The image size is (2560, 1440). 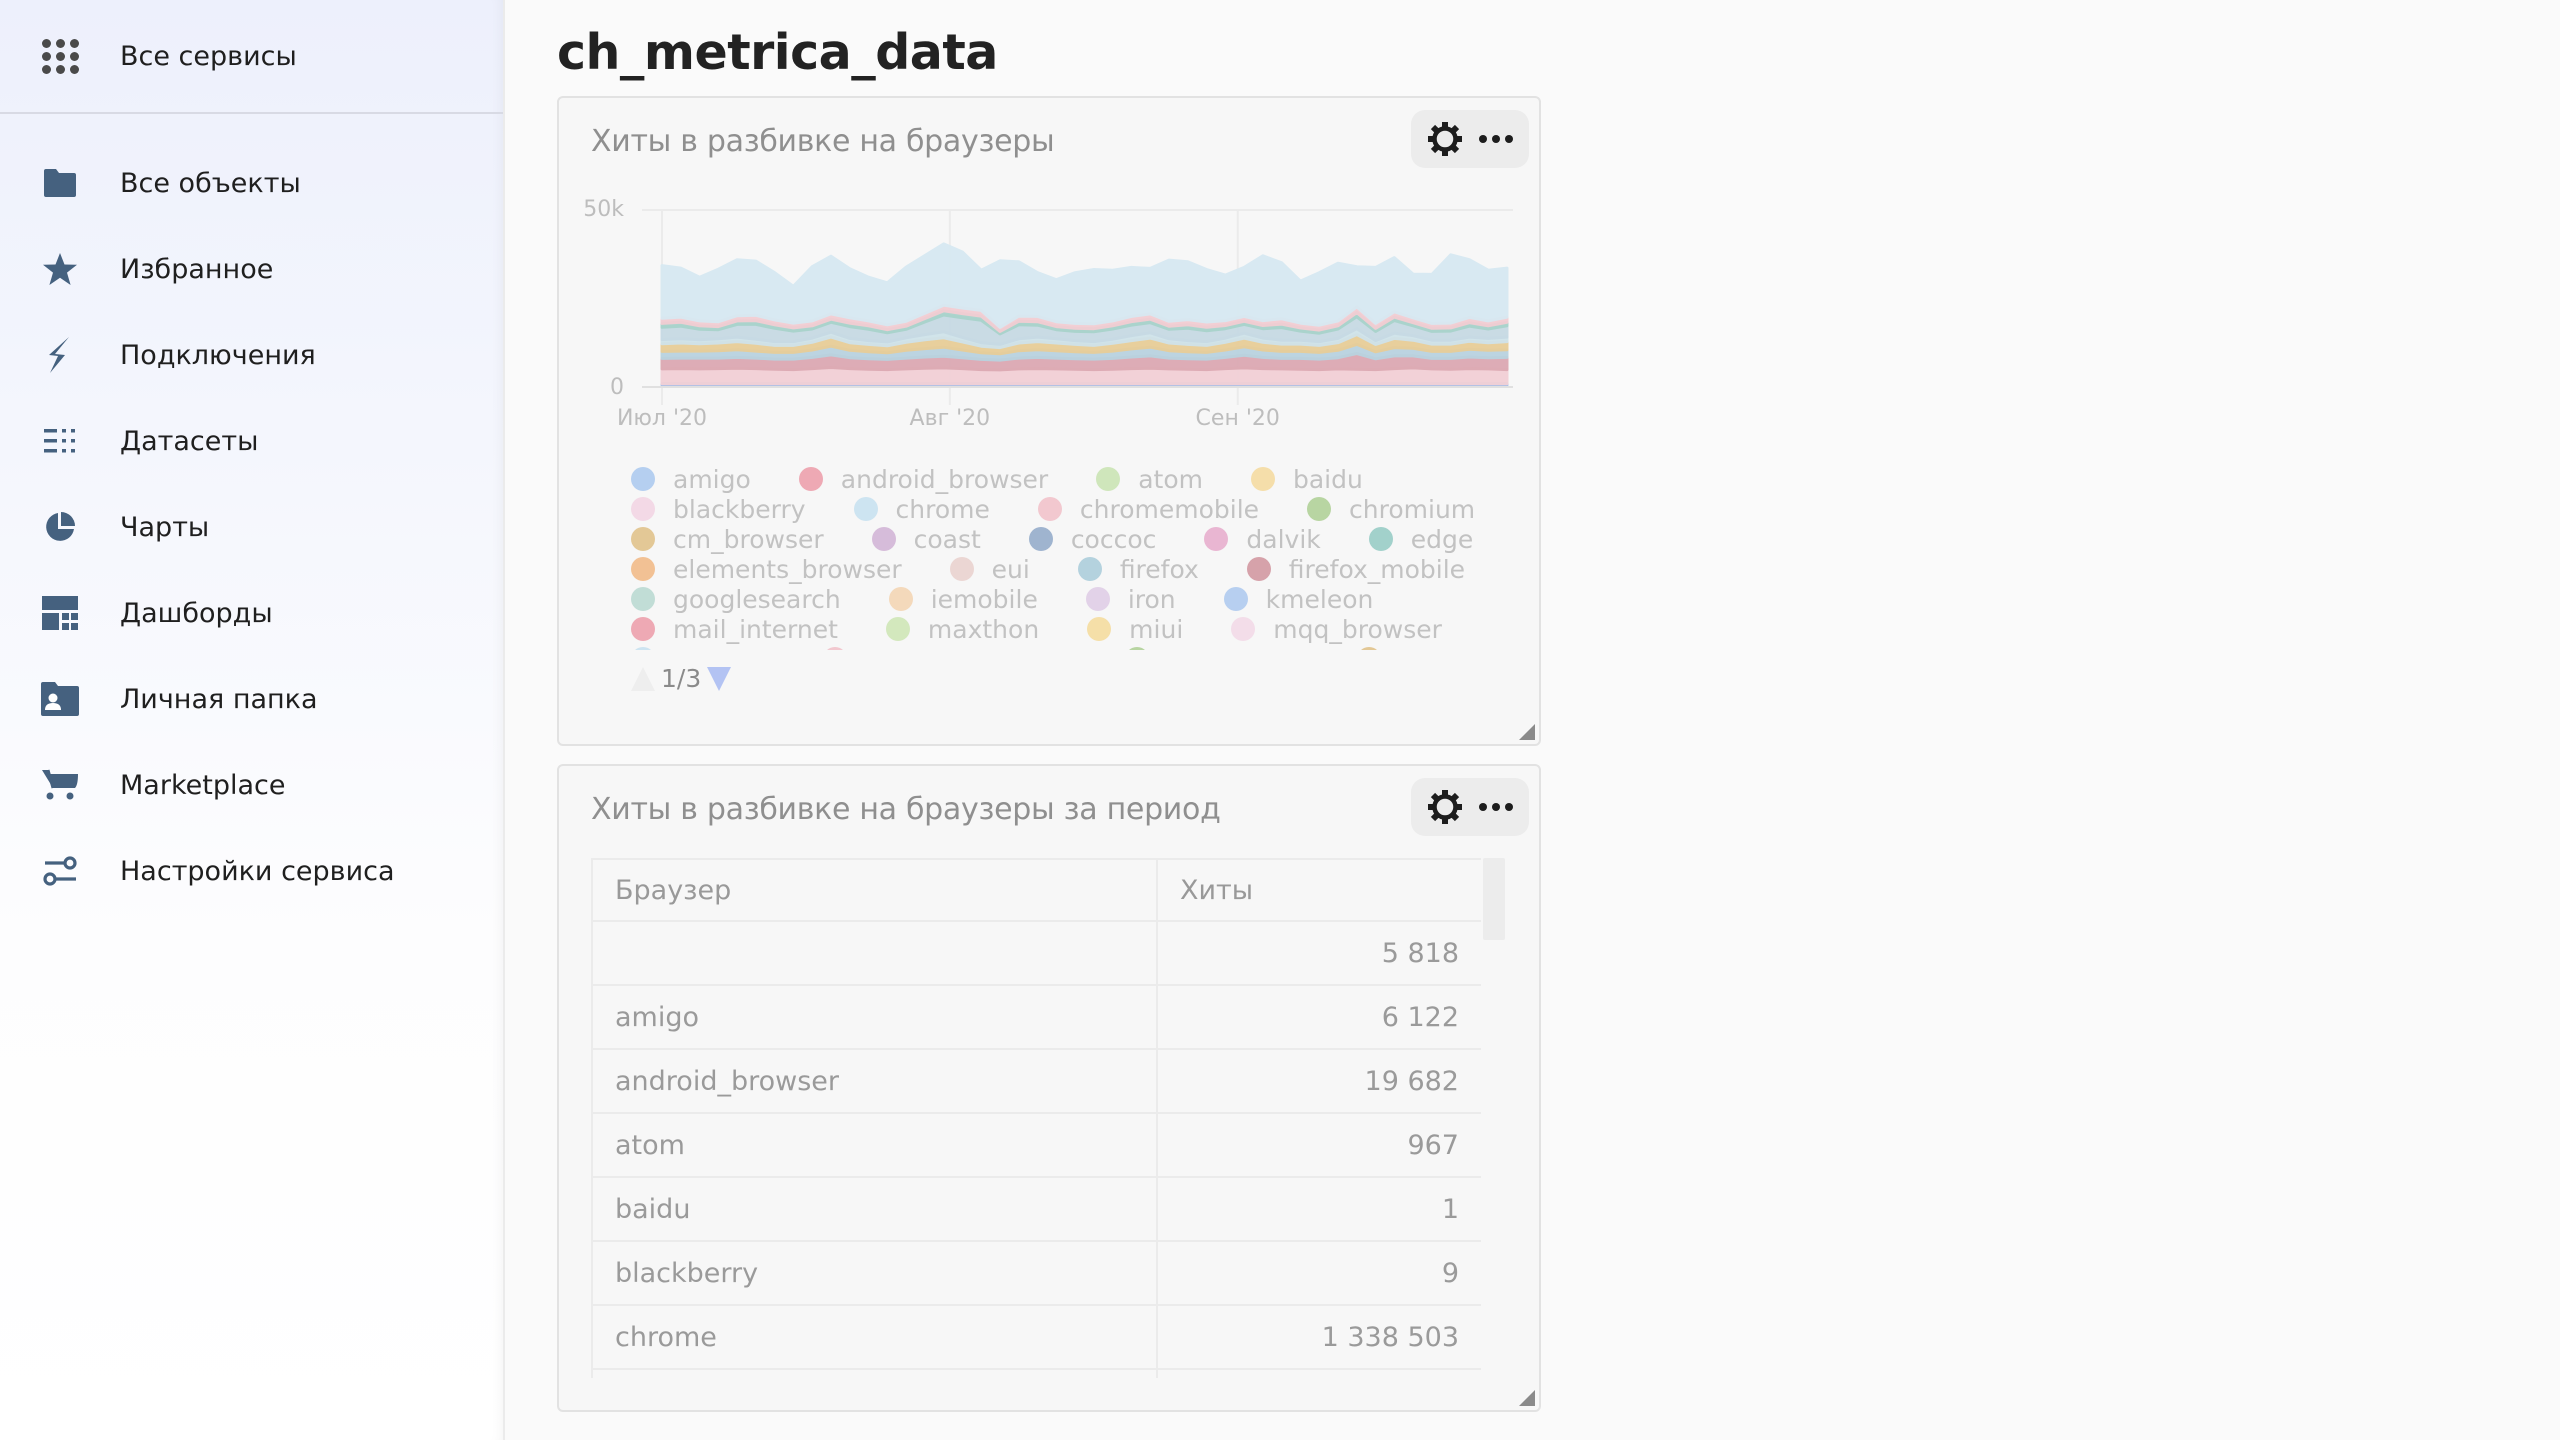 I want to click on hits-cell: 6 122, so click(x=1318, y=1017).